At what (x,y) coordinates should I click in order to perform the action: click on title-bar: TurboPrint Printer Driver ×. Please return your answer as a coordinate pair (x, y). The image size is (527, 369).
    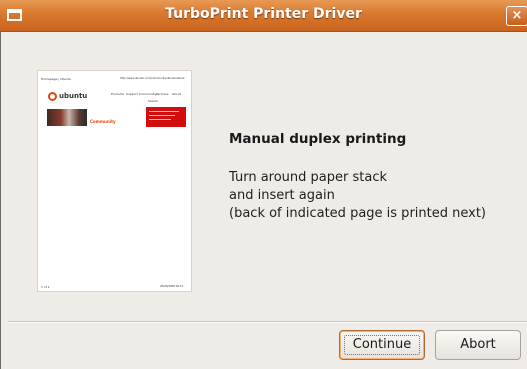
    Looking at the image, I should click on (263, 16).